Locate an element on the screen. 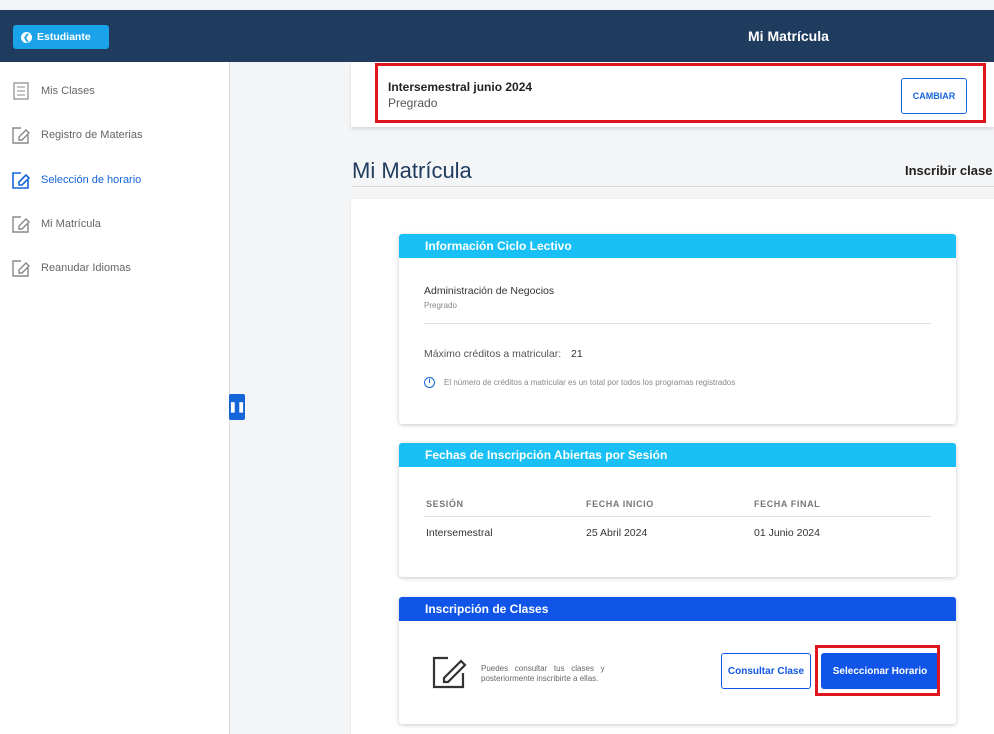 This screenshot has width=994, height=734. sidebar-item-label: Registro de Materias is located at coordinates (92, 134).